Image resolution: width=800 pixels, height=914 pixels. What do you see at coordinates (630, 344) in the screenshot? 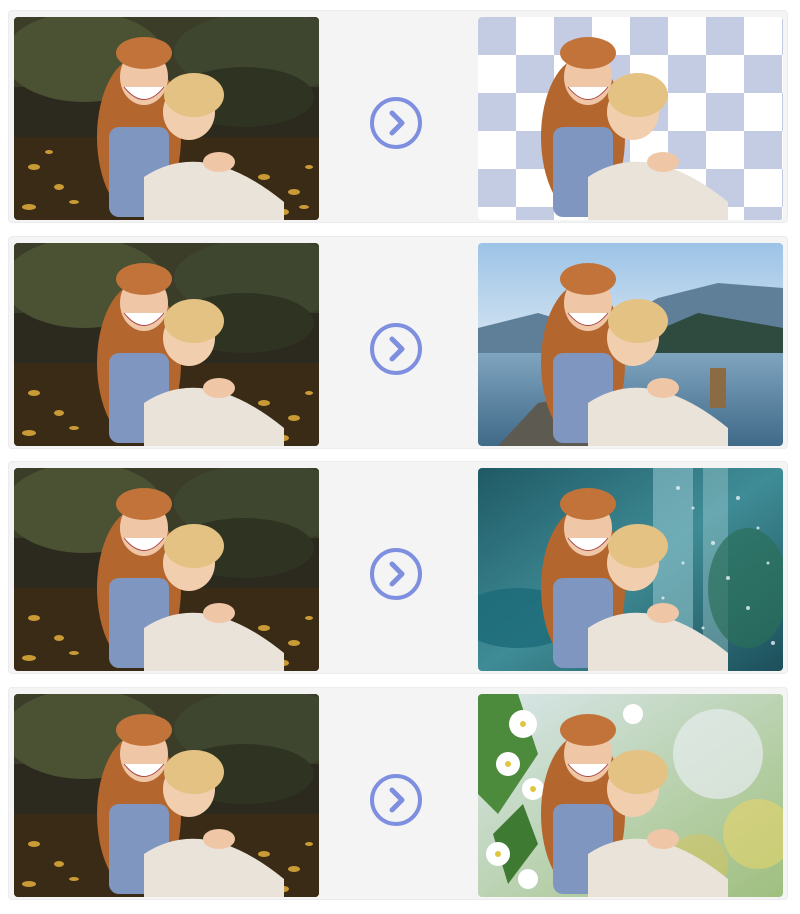
I see `result-photo-lake-background` at bounding box center [630, 344].